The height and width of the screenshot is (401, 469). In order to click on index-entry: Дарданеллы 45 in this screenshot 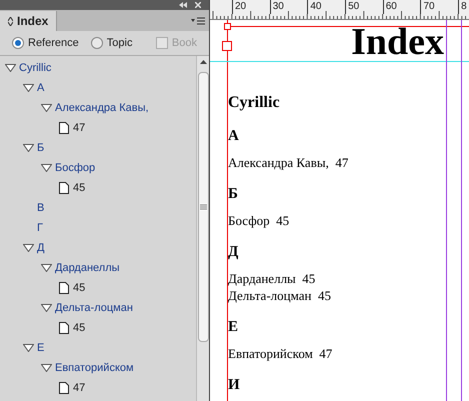, I will do `click(272, 278)`.